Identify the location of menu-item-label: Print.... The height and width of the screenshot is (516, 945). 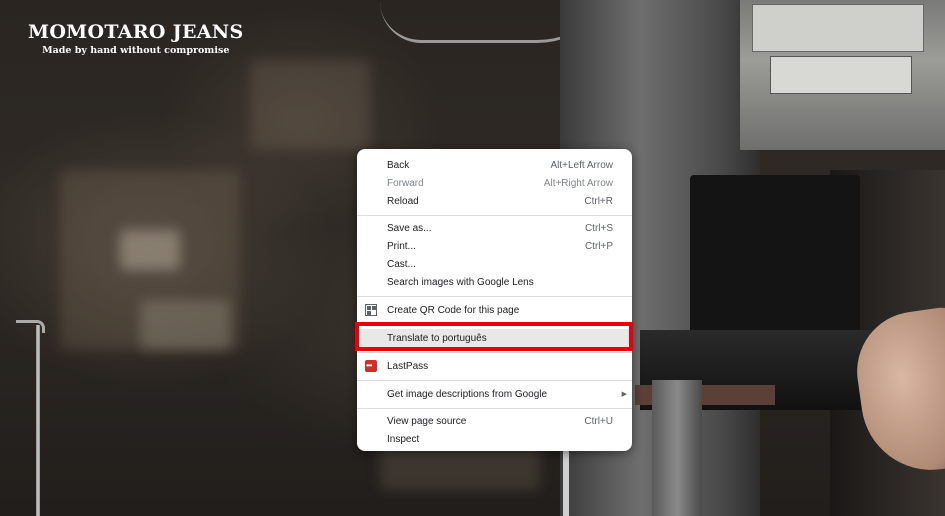
(401, 246).